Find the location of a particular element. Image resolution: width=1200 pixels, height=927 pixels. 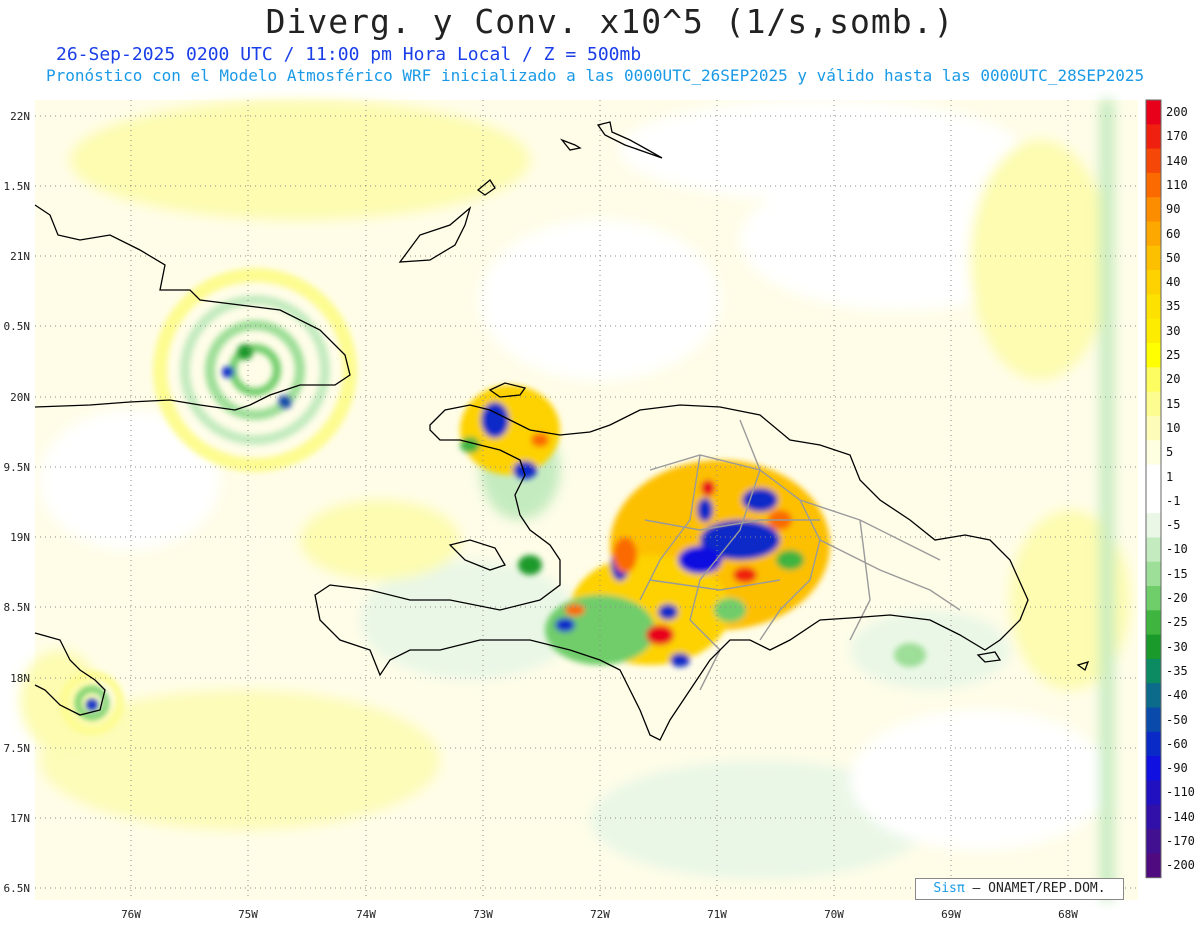

lon-label: 69W is located at coordinates (951, 914).